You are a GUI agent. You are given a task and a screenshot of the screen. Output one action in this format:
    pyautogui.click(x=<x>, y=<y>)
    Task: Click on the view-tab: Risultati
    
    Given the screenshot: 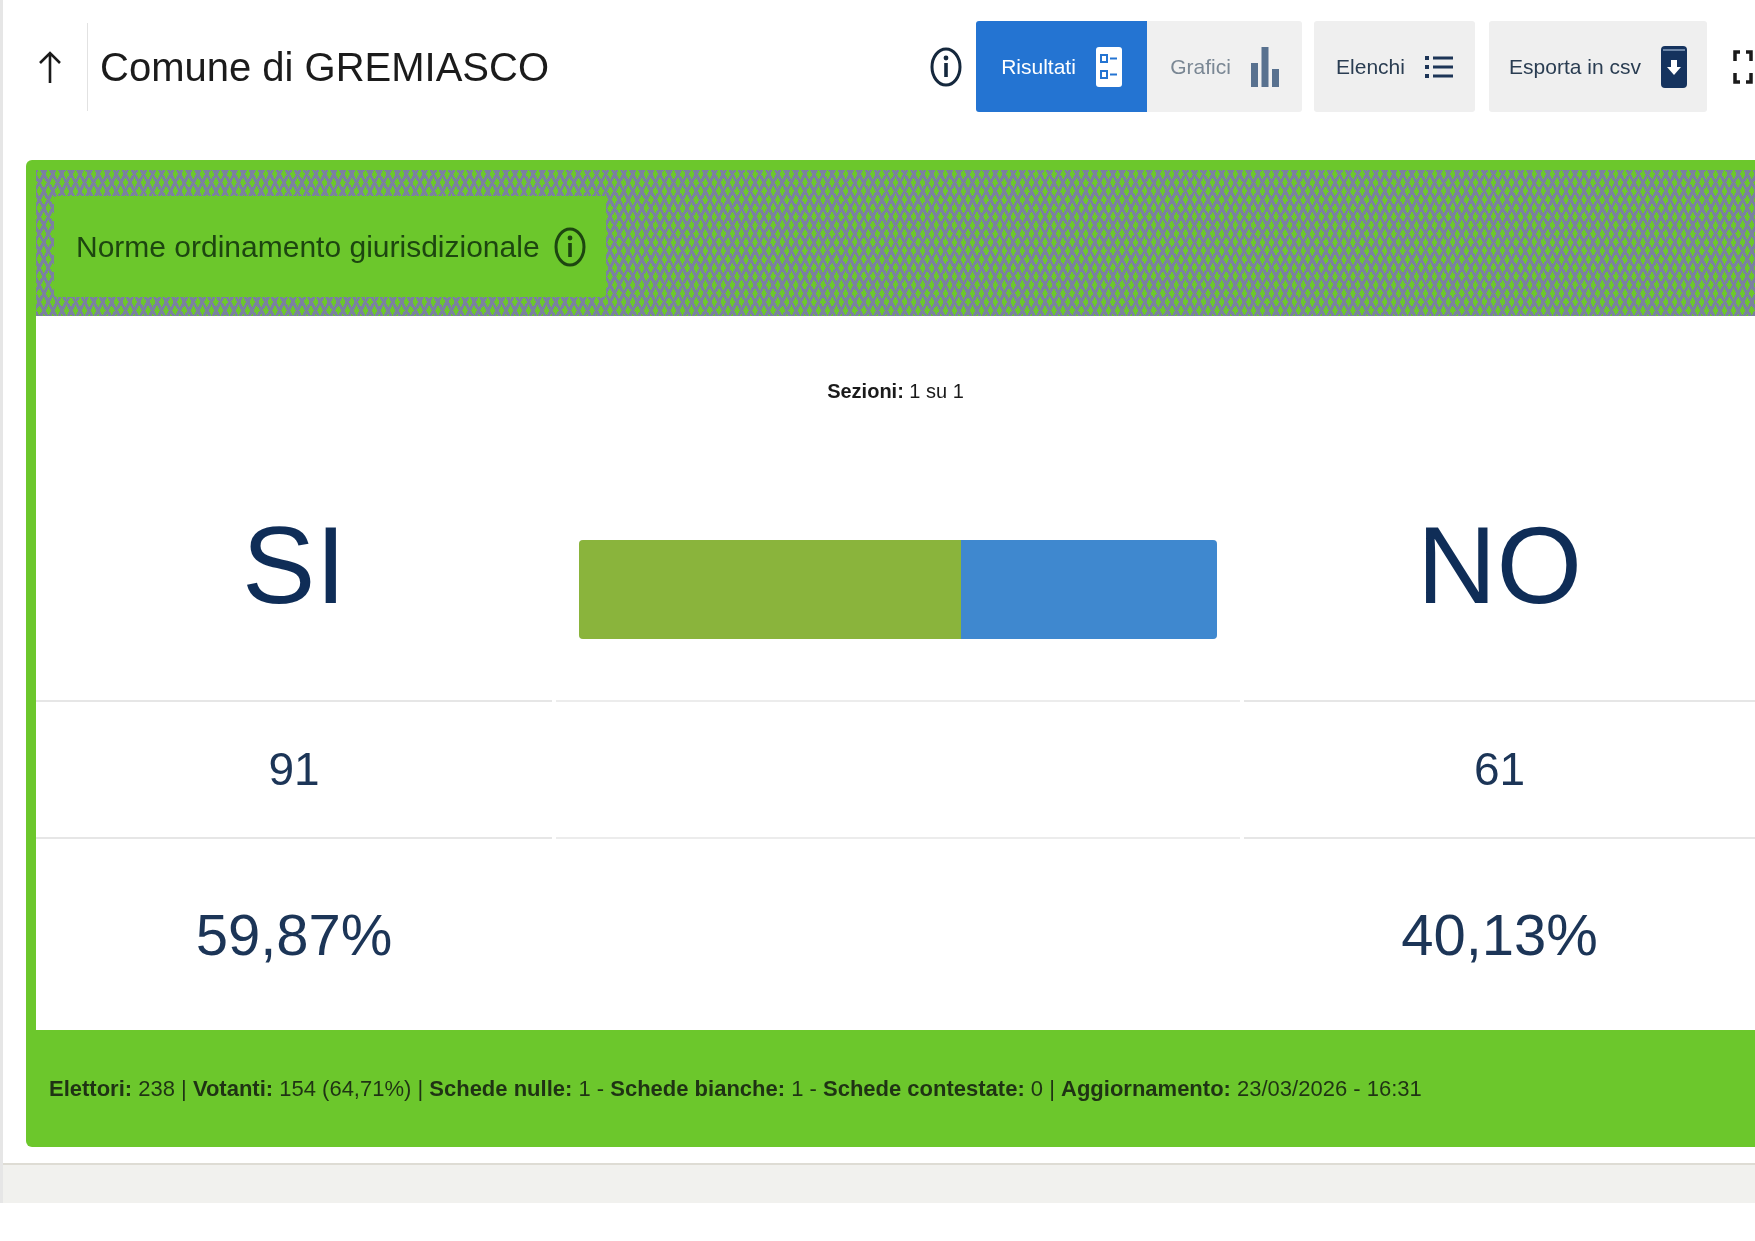 What is the action you would take?
    pyautogui.click(x=1061, y=66)
    